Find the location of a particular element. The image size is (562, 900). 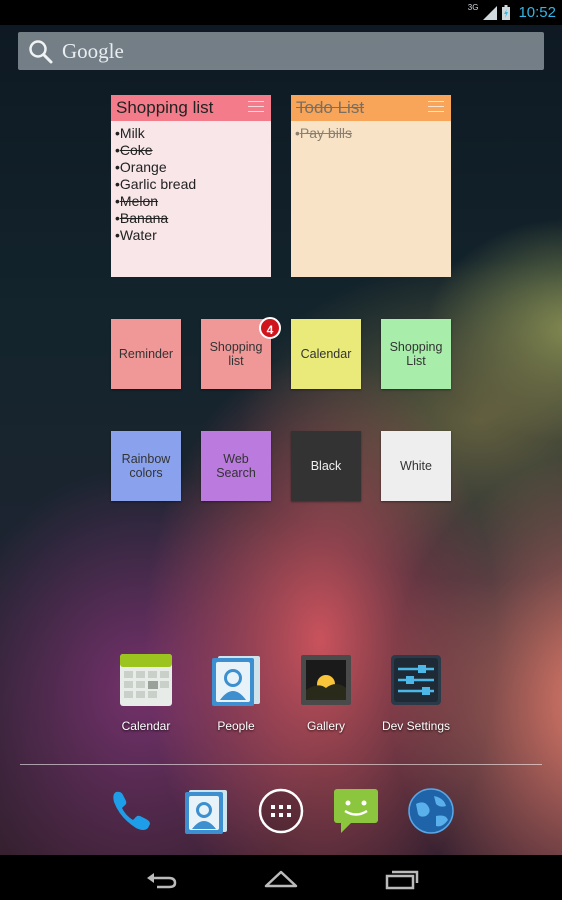

signal-icon is located at coordinates (490, 12).